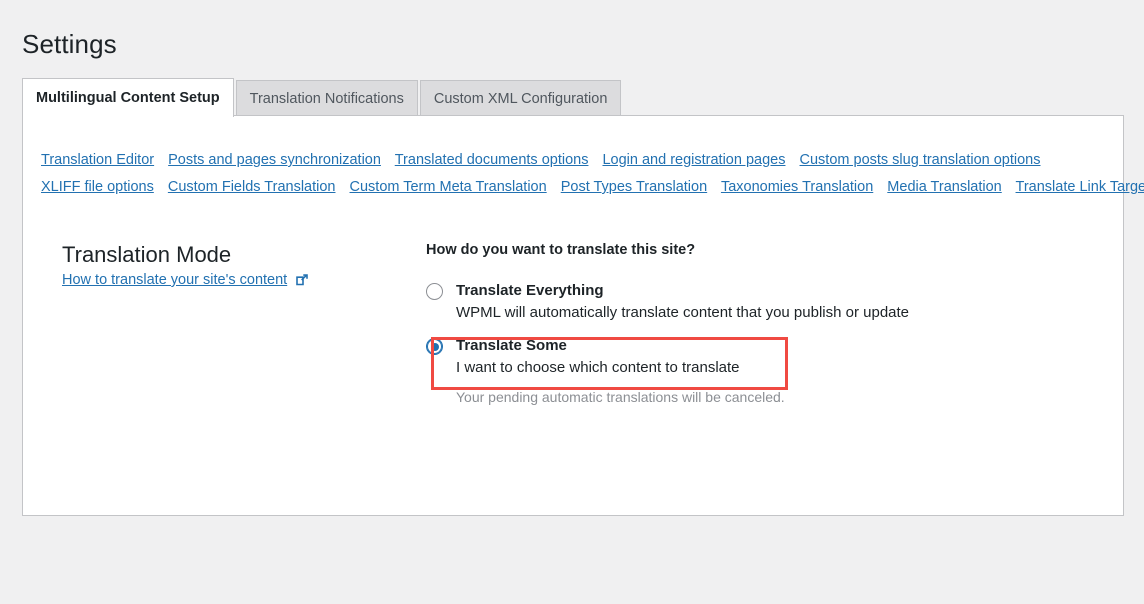  I want to click on quick-link-translate-link-targets: Translate Link Targets, so click(1080, 187).